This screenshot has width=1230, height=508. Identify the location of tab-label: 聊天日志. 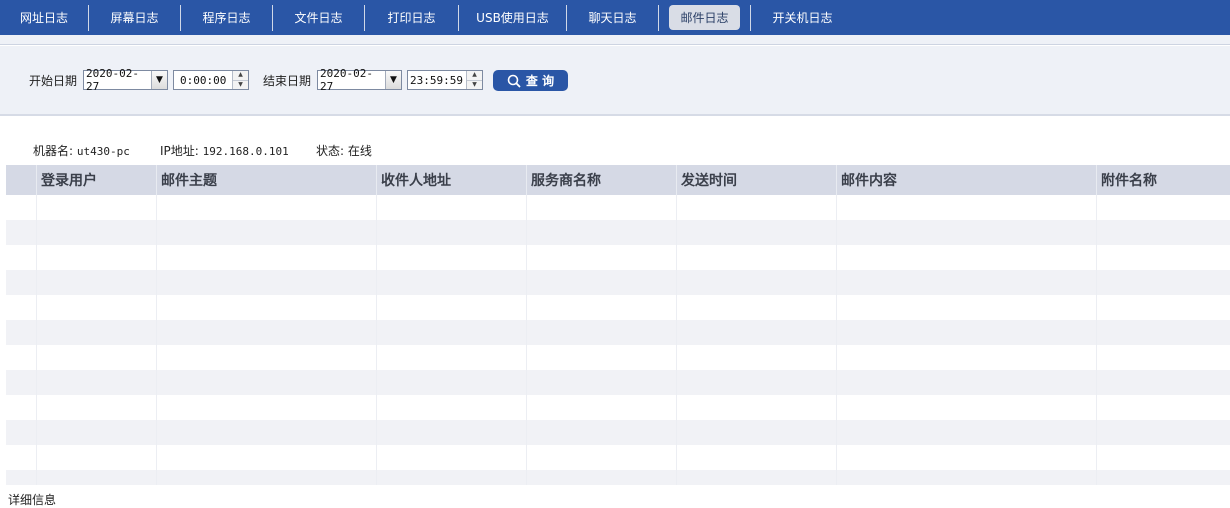
(612, 18).